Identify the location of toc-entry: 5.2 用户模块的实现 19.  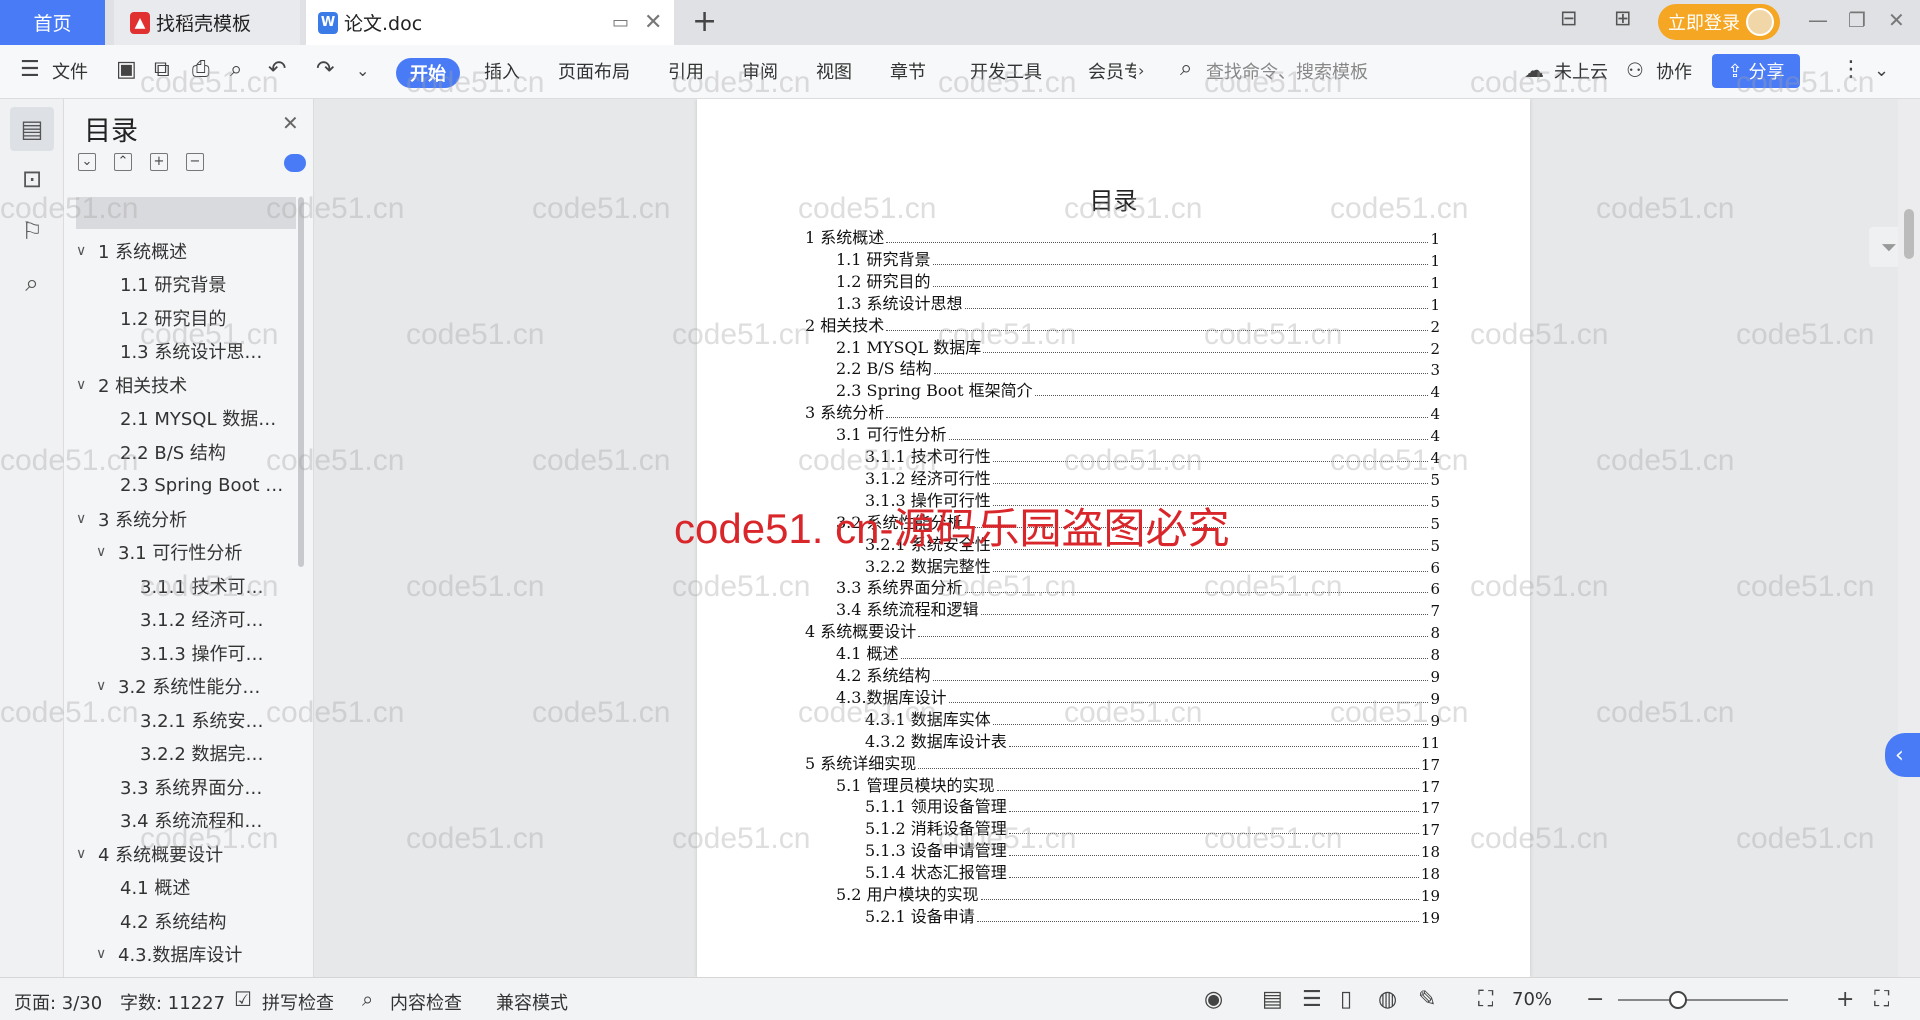
(1138, 894).